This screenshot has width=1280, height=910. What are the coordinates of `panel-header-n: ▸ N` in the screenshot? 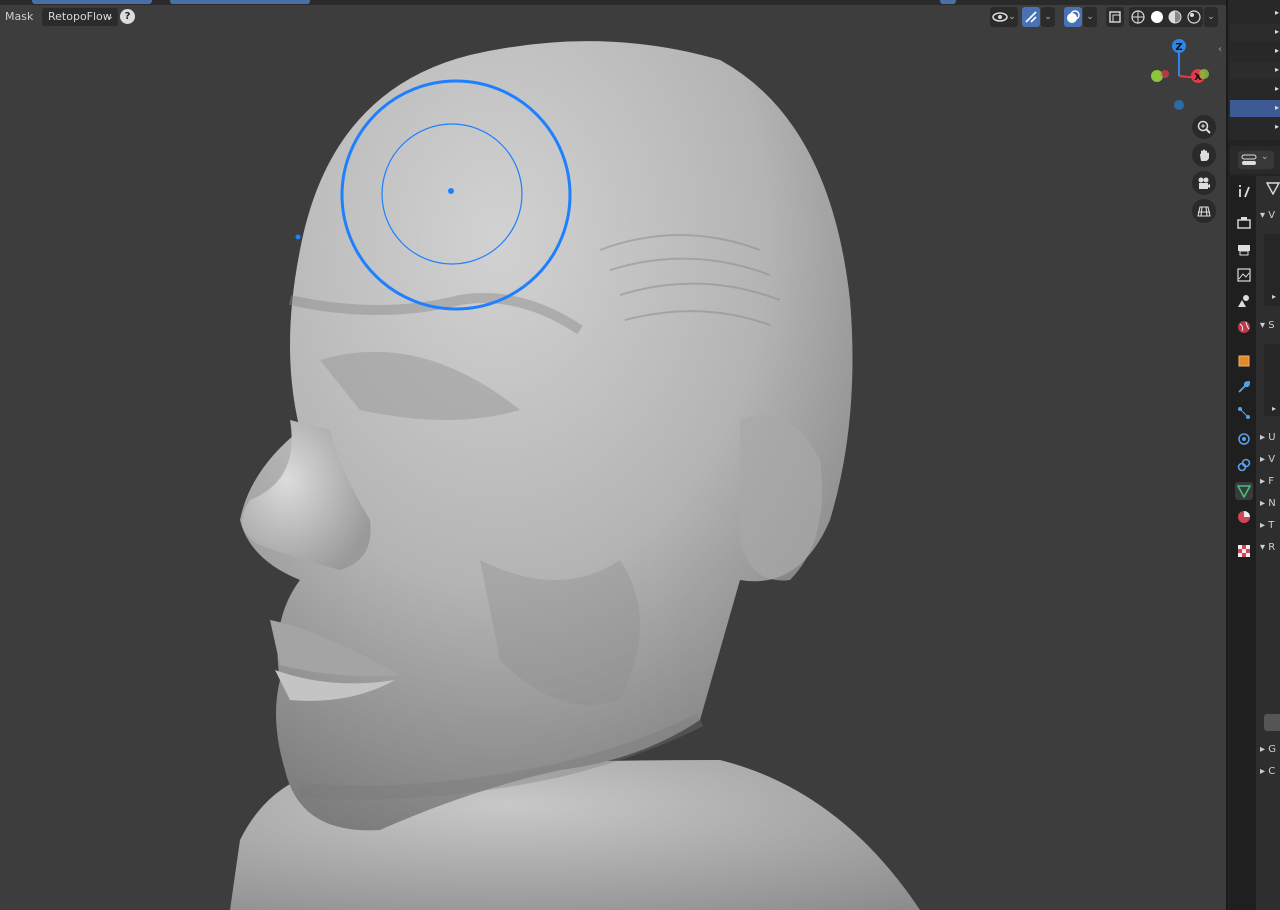 It's located at (1268, 503).